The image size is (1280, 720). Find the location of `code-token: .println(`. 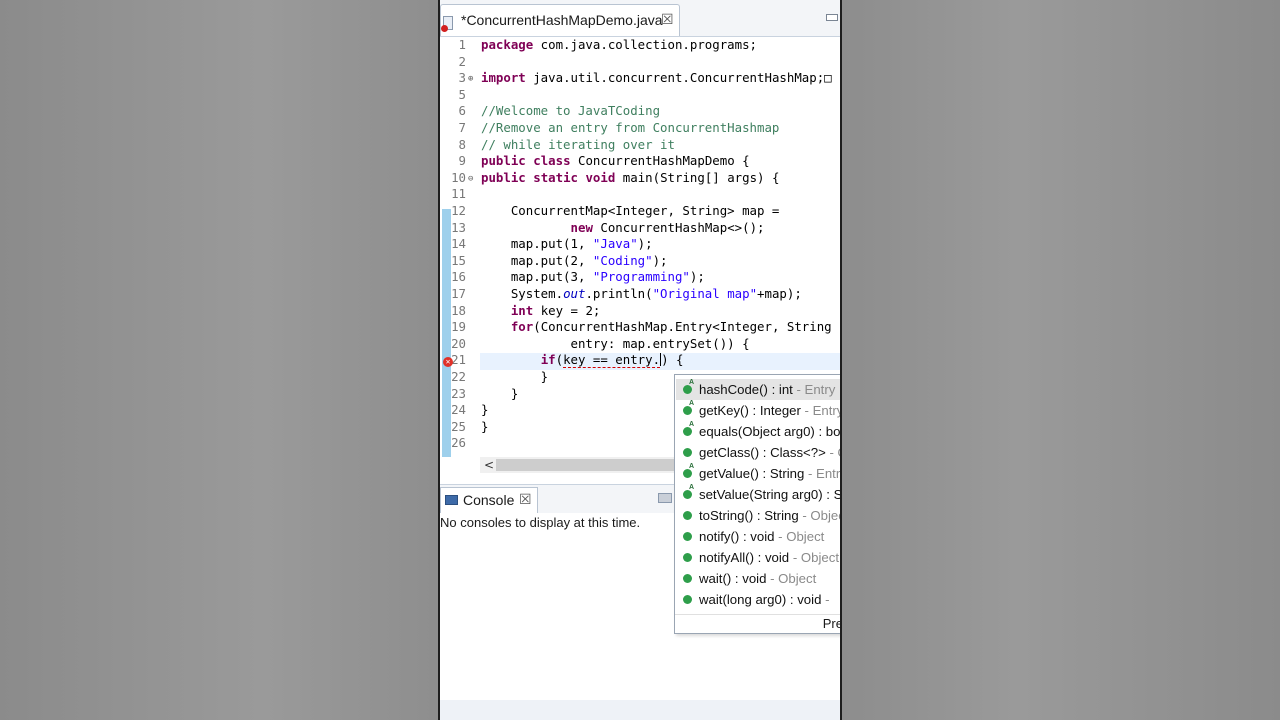

code-token: .println( is located at coordinates (619, 293).